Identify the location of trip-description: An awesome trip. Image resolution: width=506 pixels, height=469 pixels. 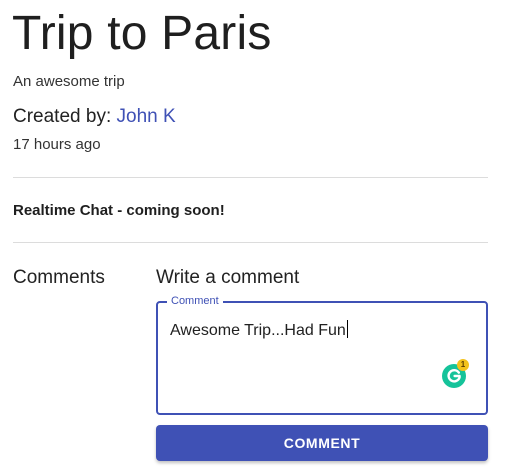
(69, 81).